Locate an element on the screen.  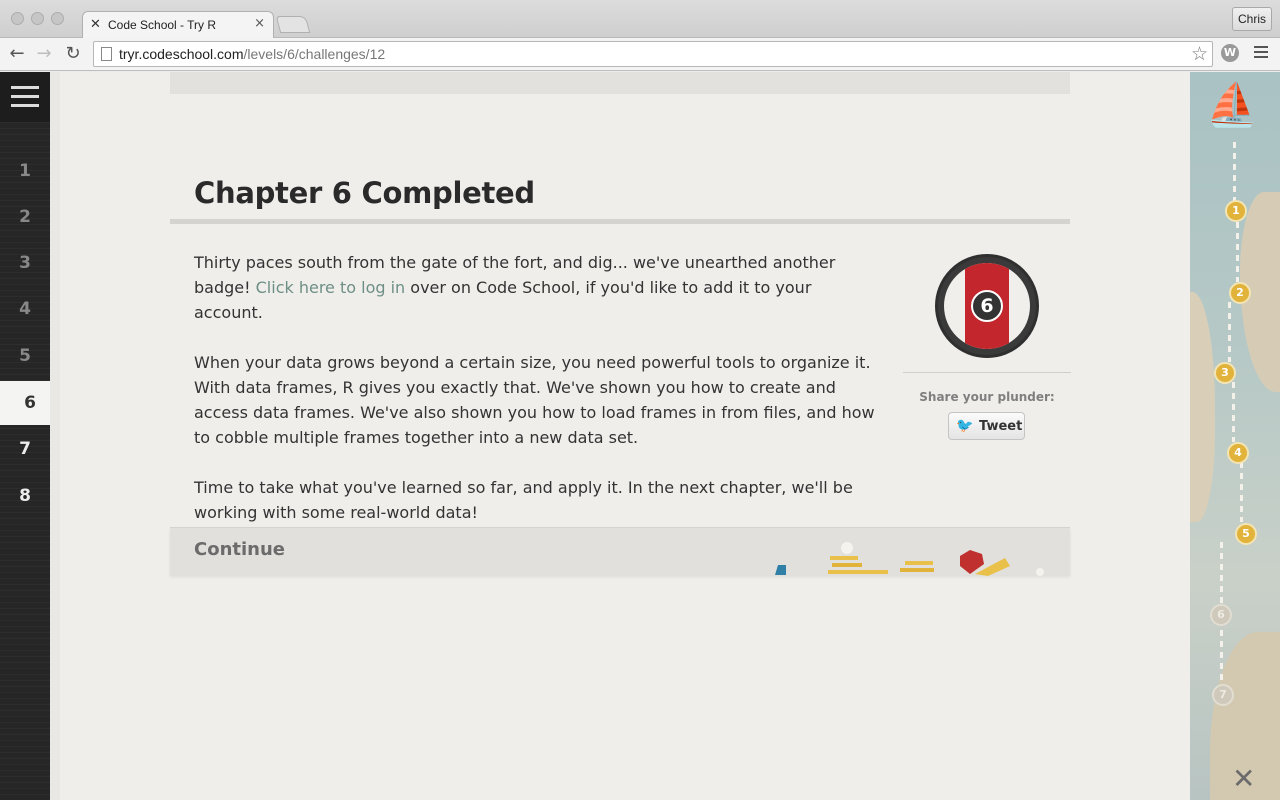
tweet-button: 🐦 Tweet is located at coordinates (986, 426).